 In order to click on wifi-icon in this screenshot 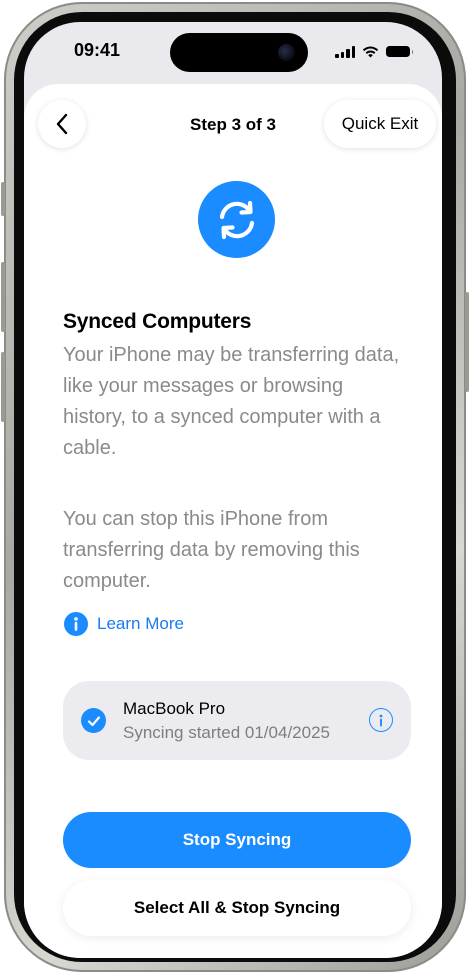, I will do `click(370, 52)`.